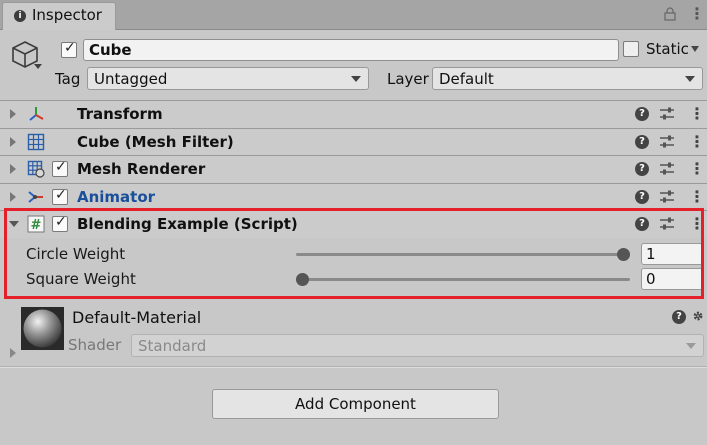  What do you see at coordinates (141, 169) in the screenshot?
I see `component-title: Mesh Renderer` at bounding box center [141, 169].